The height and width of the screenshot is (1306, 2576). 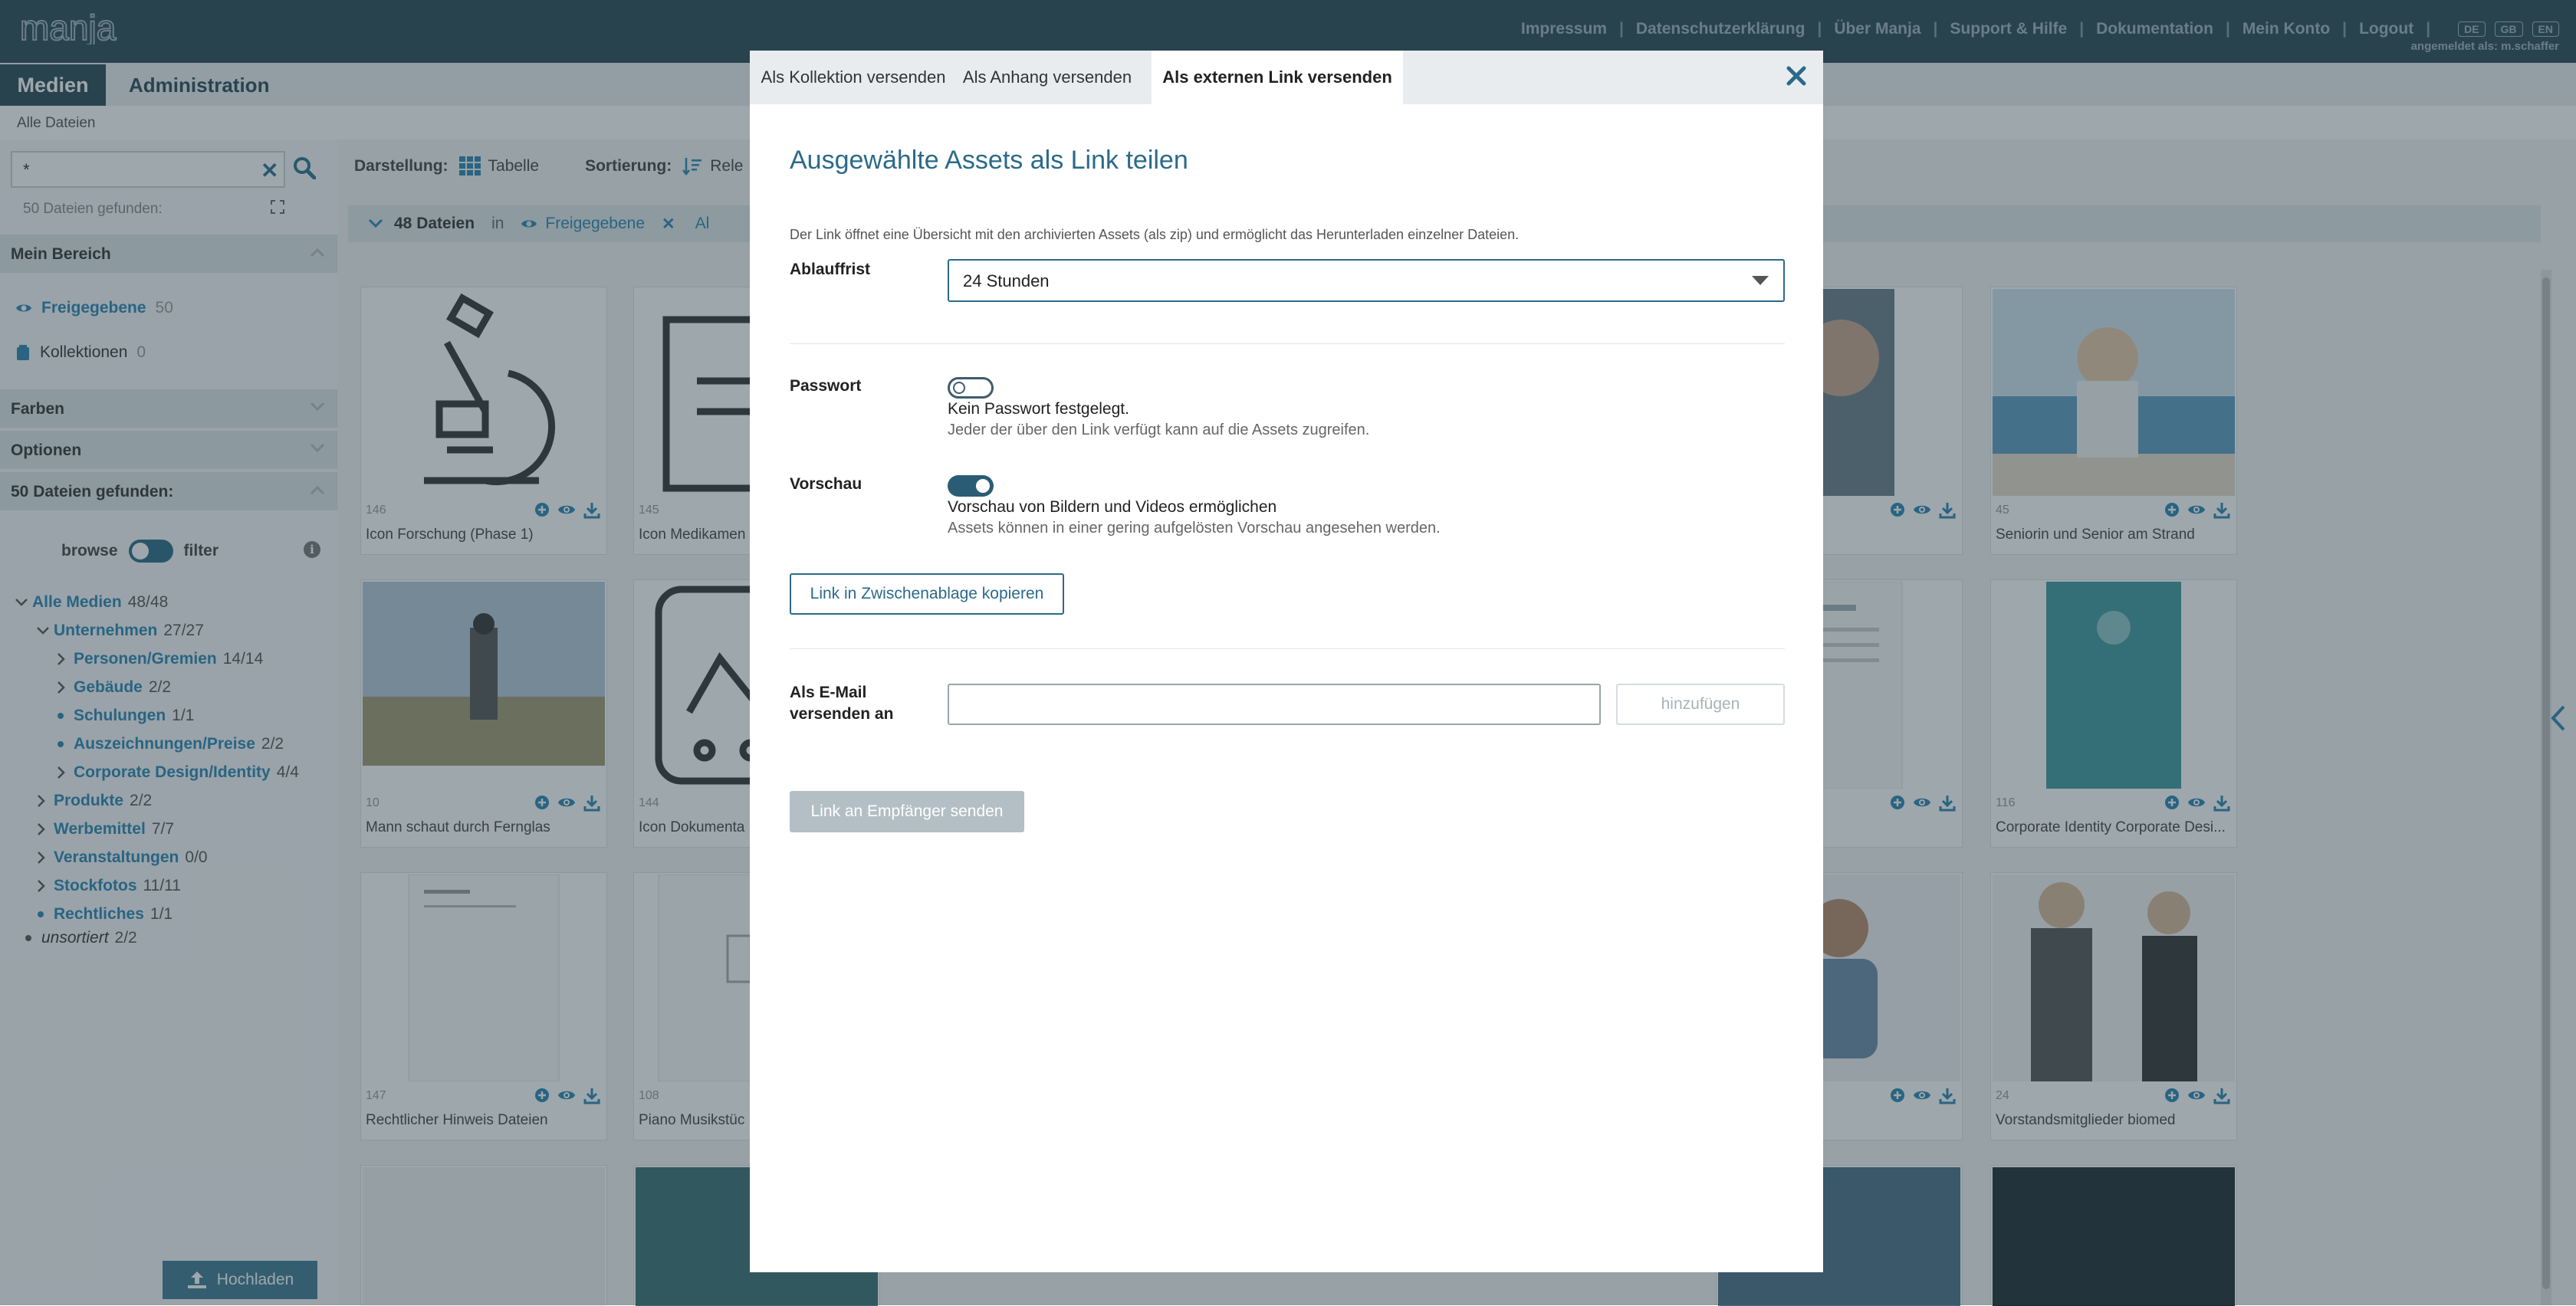 I want to click on tab-als-anhang: Als Anhang versenden, so click(x=1047, y=77).